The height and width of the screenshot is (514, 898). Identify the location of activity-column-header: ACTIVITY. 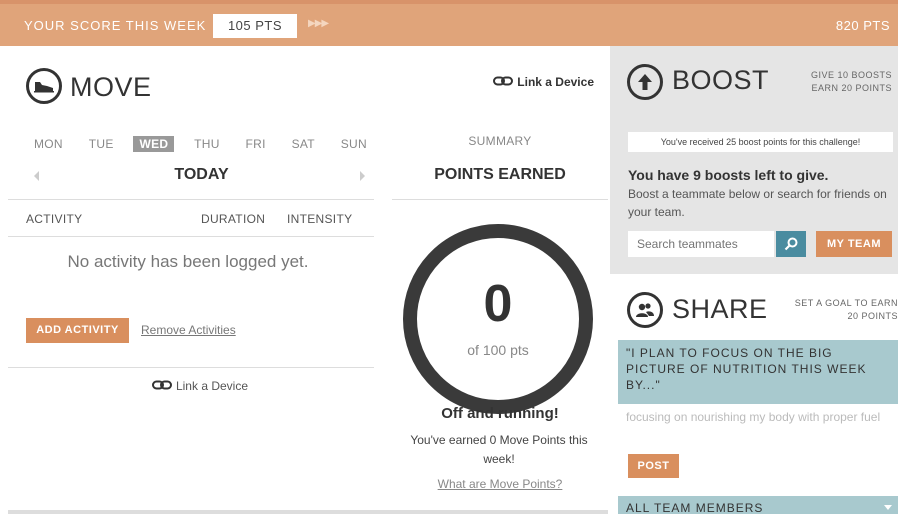
(54, 219).